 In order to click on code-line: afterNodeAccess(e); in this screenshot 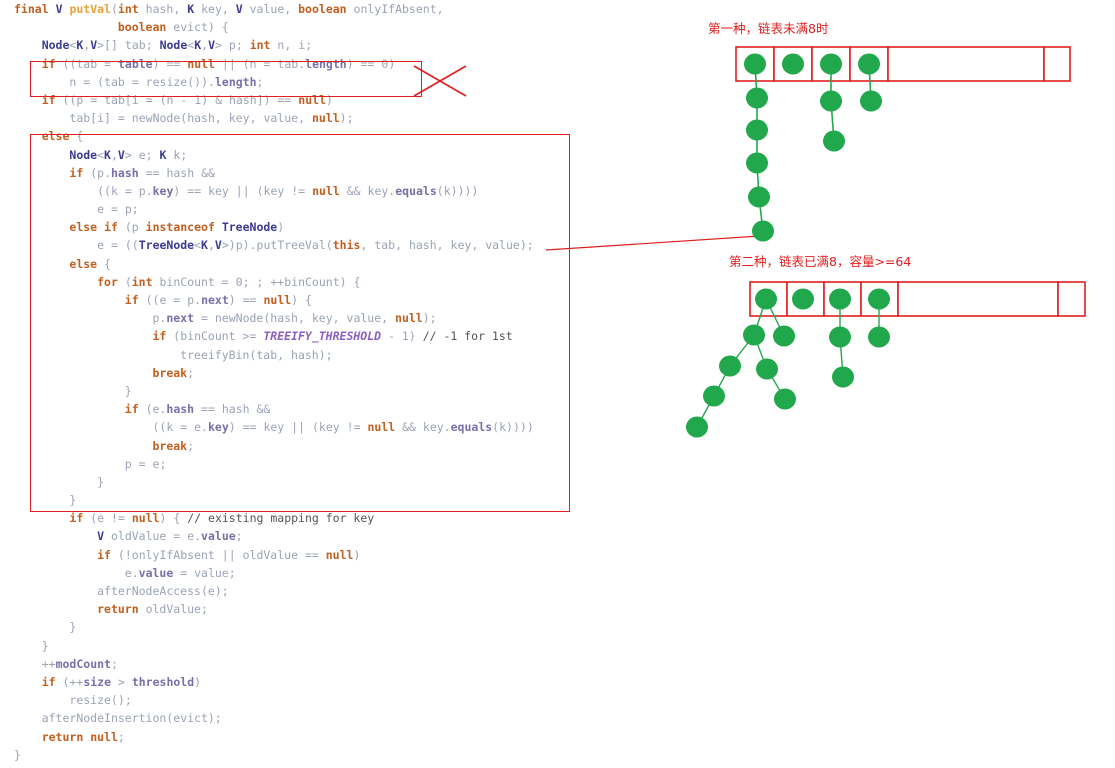, I will do `click(163, 591)`.